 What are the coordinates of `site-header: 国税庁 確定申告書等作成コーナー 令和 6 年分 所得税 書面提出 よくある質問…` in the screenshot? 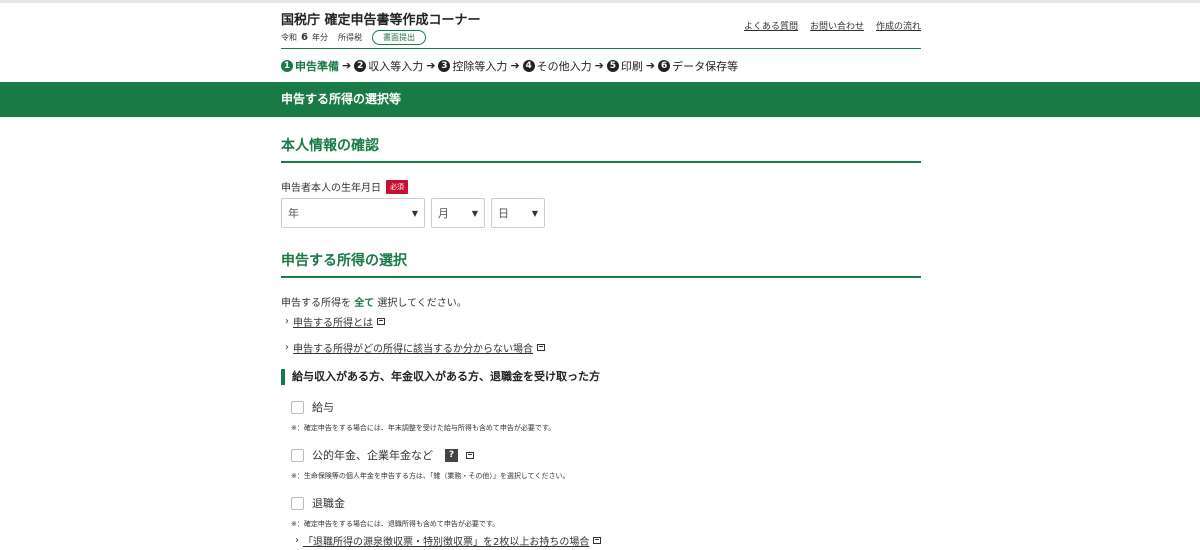 It's located at (601, 26).